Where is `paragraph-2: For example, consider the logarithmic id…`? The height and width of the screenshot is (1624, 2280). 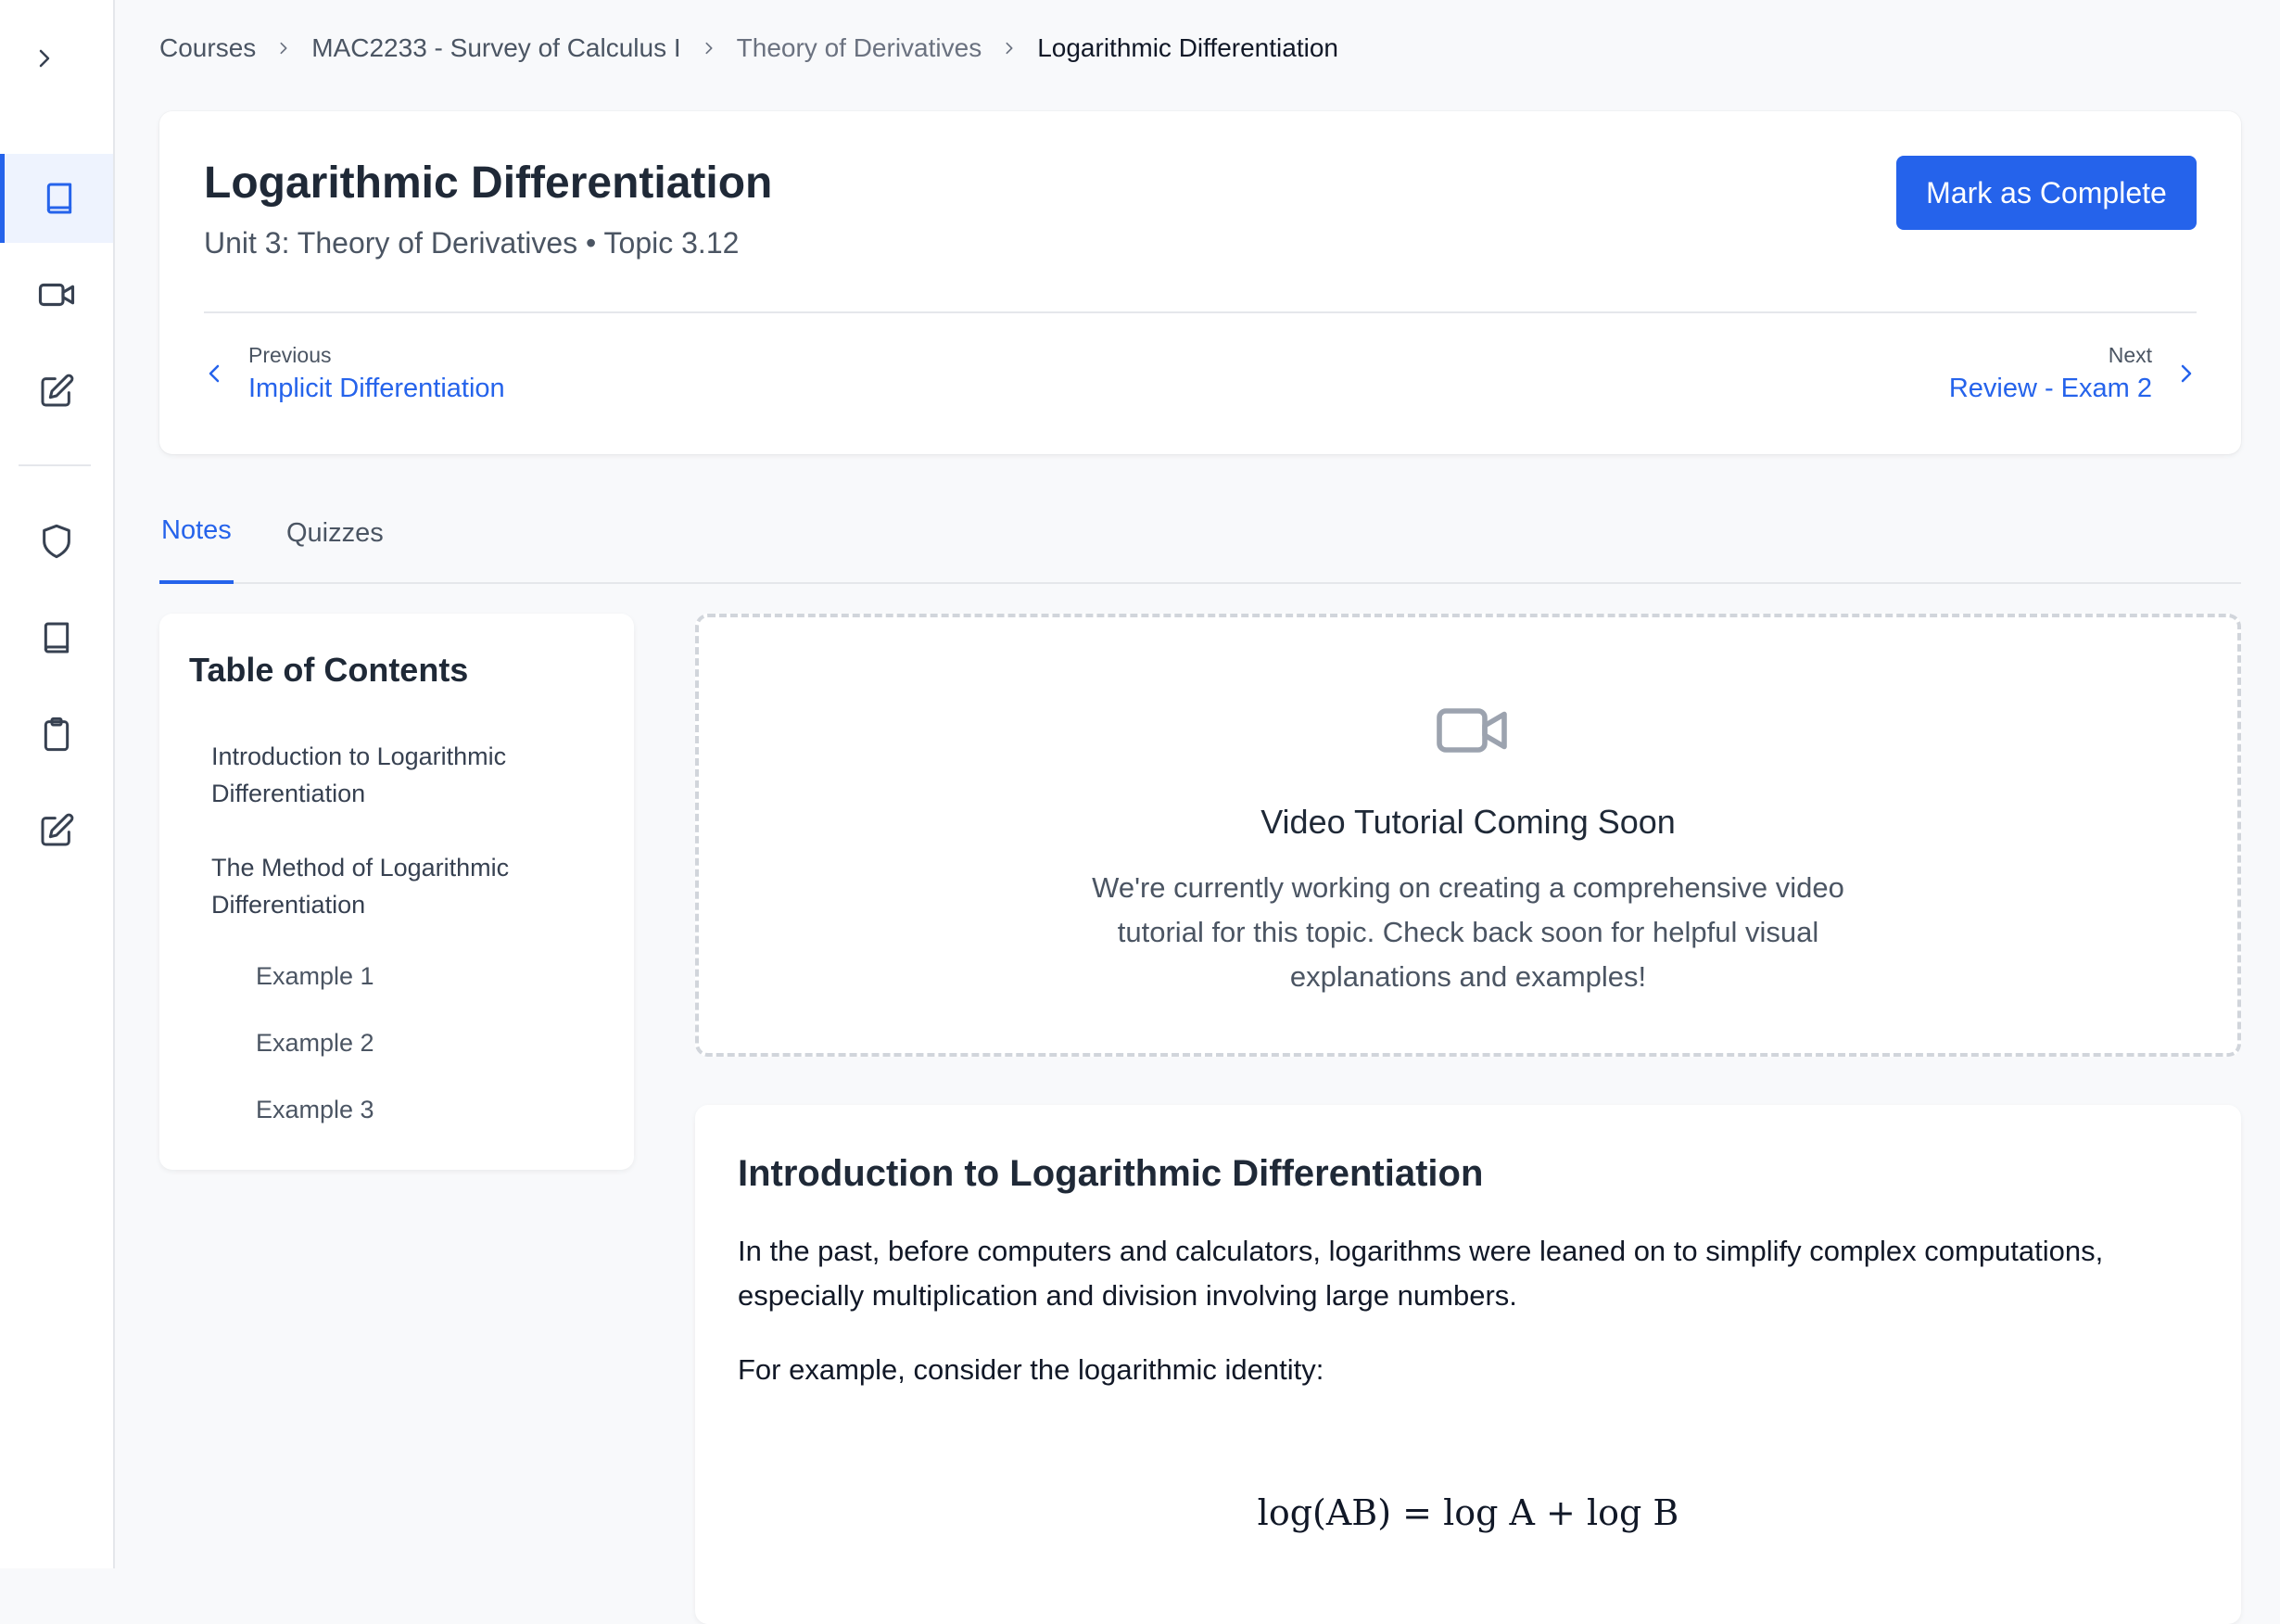 paragraph-2: For example, consider the logarithmic id… is located at coordinates (1031, 1369).